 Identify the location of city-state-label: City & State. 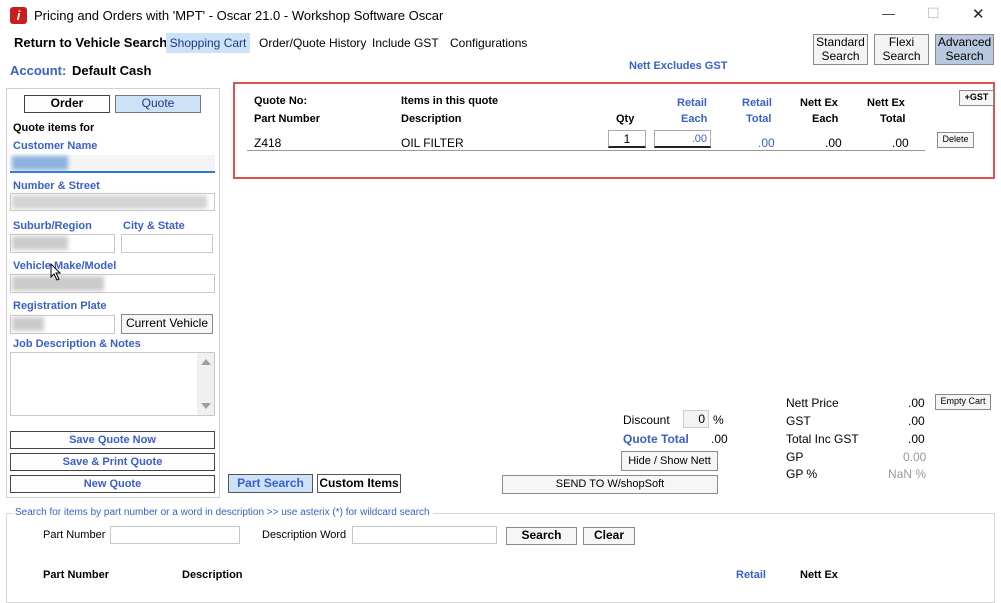
(154, 226).